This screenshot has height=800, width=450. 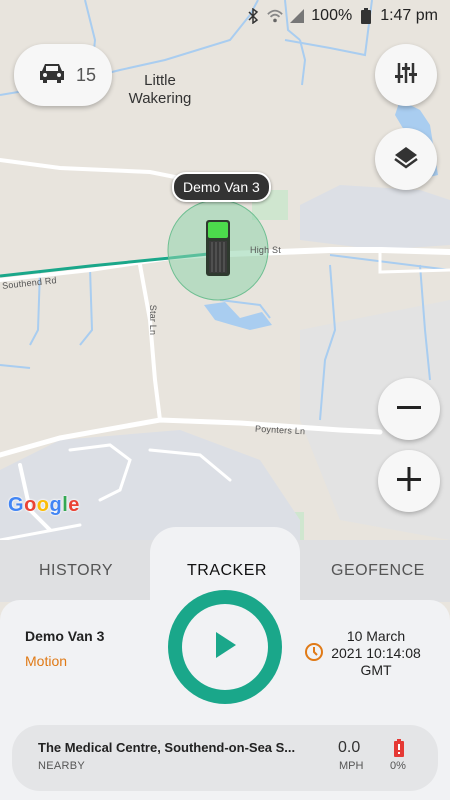 I want to click on tab-history: HISTORY, so click(x=76, y=571).